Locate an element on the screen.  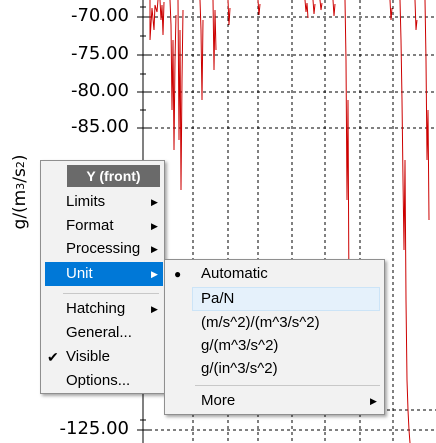
menu-item-processing: Processing ▶ is located at coordinates (102, 249).